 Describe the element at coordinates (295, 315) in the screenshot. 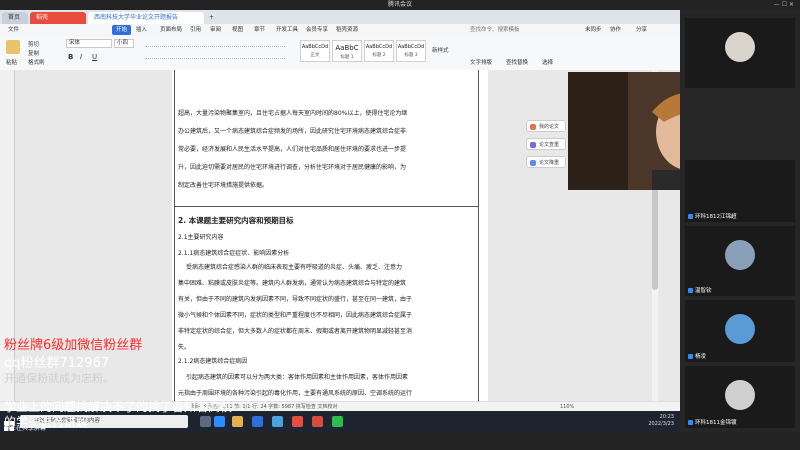

I see `doc-text-line: 微小气候和个体因素不同，症状的类型和严重程度也不尽相同，因此病态建筑综合症属于` at that location.